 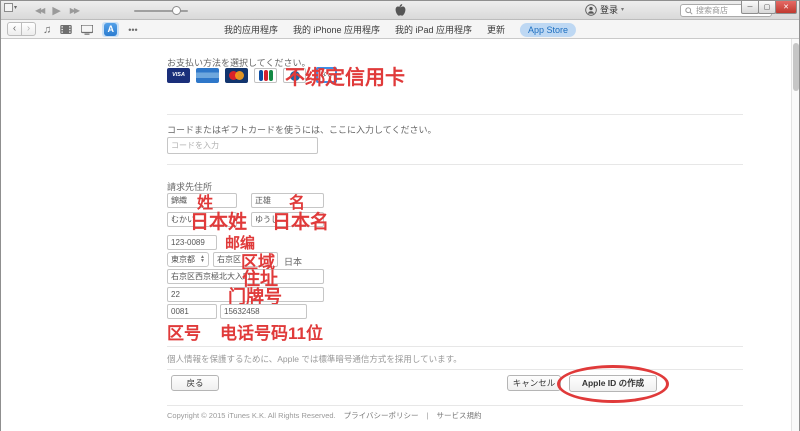 I want to click on payment-none-option: なし, so click(x=326, y=75).